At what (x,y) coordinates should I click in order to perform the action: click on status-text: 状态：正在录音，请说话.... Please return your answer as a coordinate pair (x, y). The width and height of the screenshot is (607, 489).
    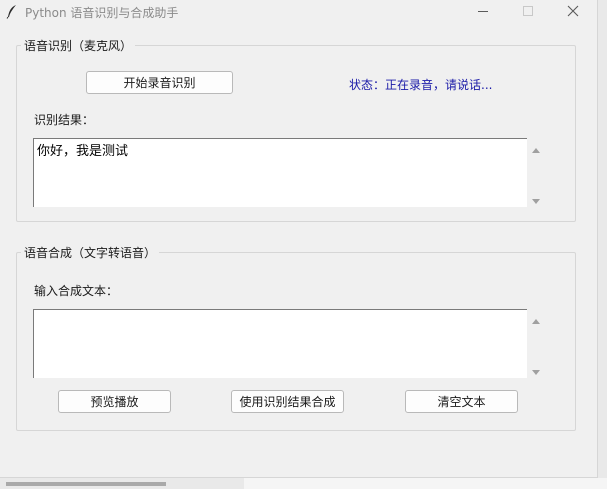
    Looking at the image, I should click on (421, 85).